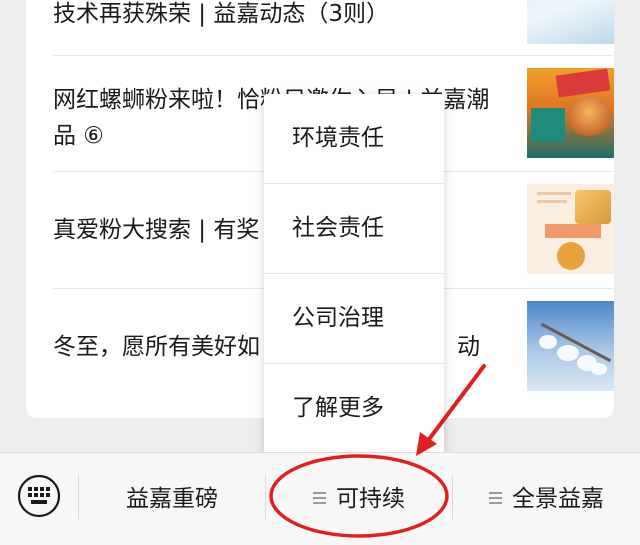 This screenshot has width=640, height=545. Describe the element at coordinates (221, 14) in the screenshot. I see `article-title: 技术再获殊荣 | 益嘉动态（3则）` at that location.